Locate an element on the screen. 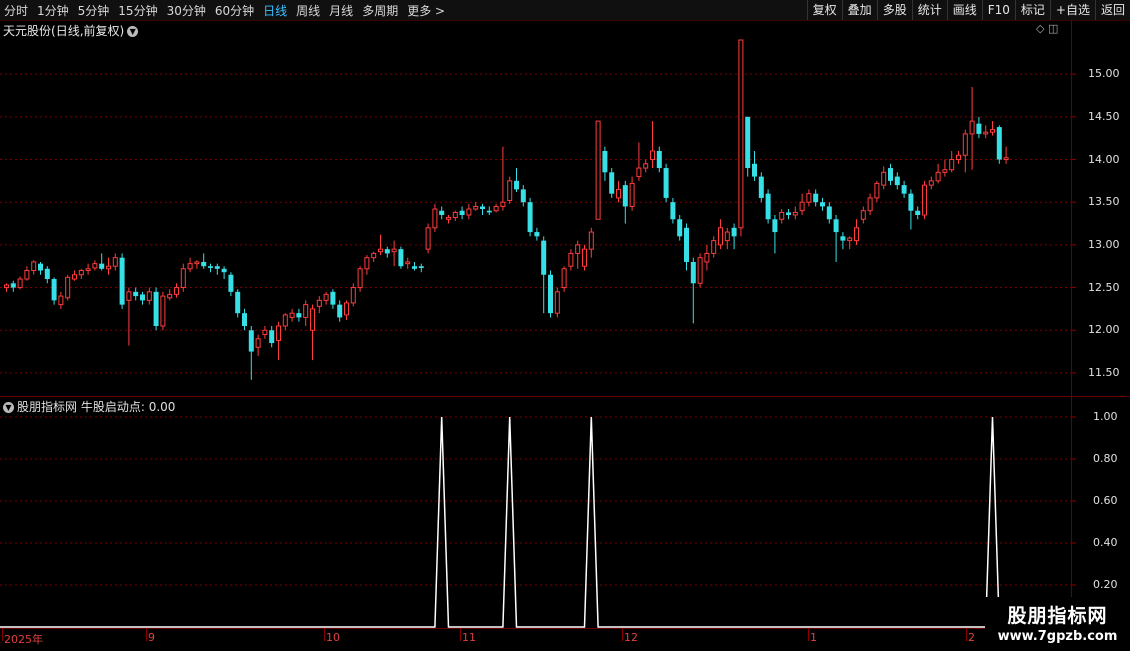 The height and width of the screenshot is (651, 1130). diamond-icon: ◇ is located at coordinates (1040, 28).